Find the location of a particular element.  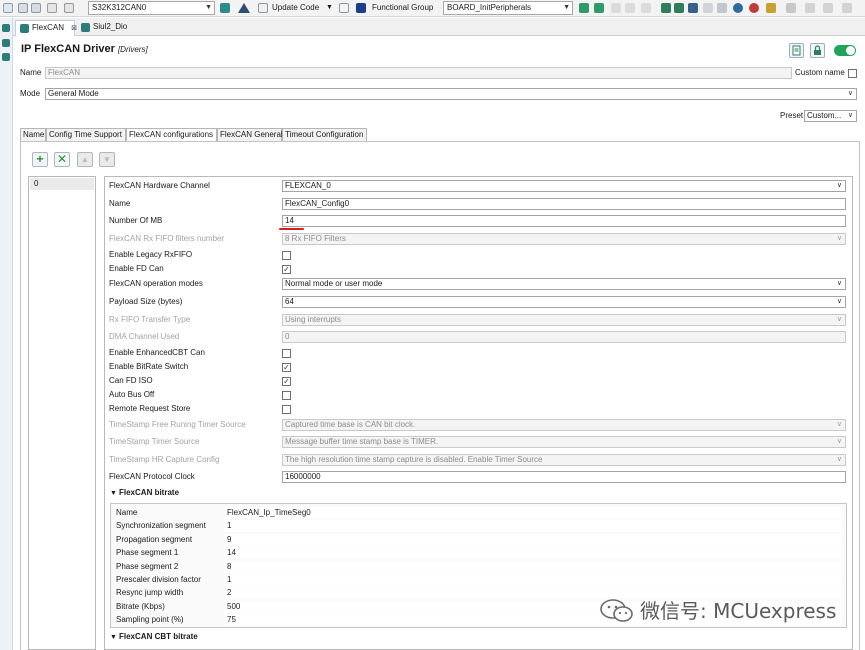

sort-icon is located at coordinates (666, 8).